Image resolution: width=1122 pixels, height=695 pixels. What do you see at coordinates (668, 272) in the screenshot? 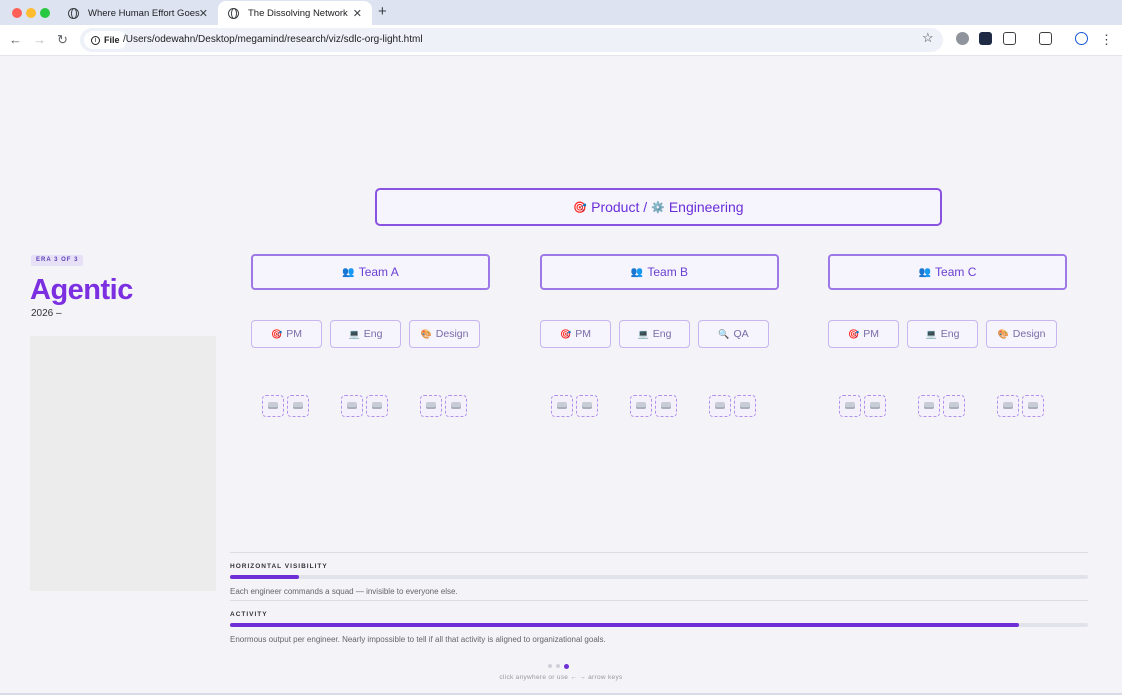
I see `team-label: Team B` at bounding box center [668, 272].